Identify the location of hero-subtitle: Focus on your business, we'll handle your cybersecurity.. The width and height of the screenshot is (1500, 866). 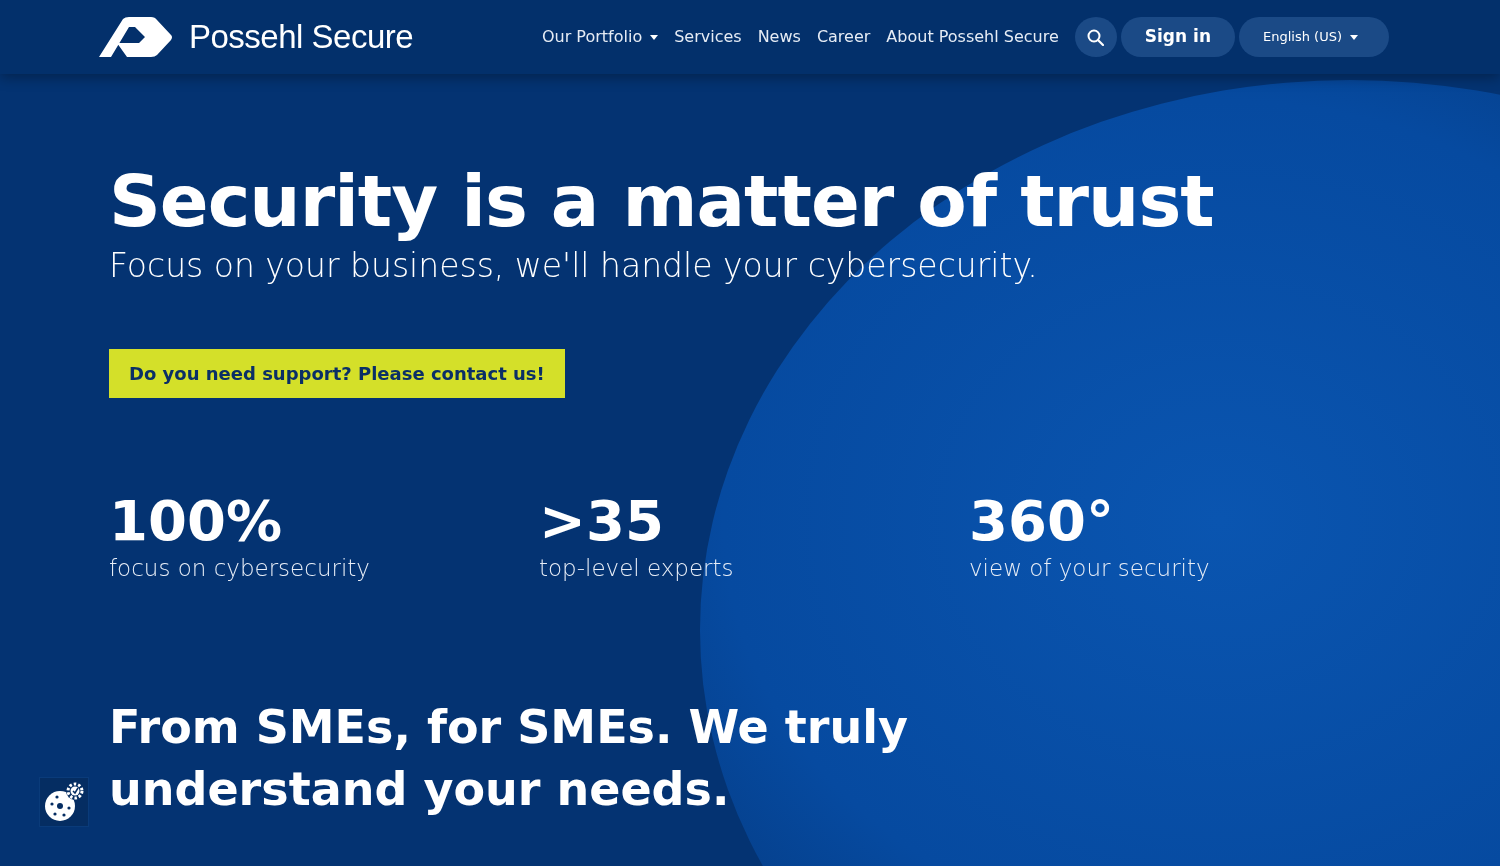
(574, 266).